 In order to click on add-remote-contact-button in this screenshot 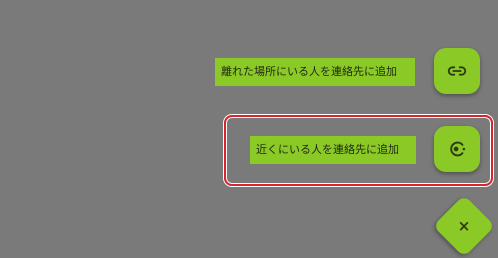, I will do `click(457, 71)`.